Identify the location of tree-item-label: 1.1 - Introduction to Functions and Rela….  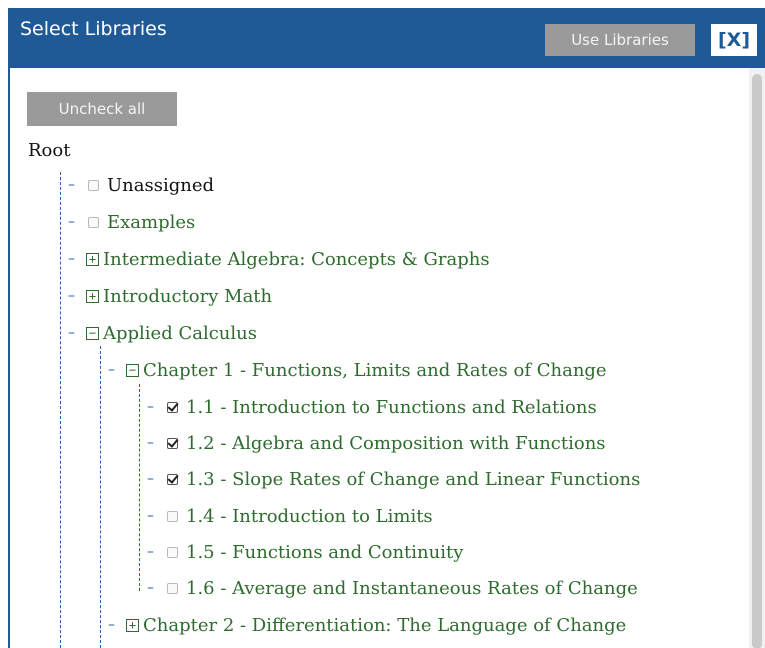
(391, 407).